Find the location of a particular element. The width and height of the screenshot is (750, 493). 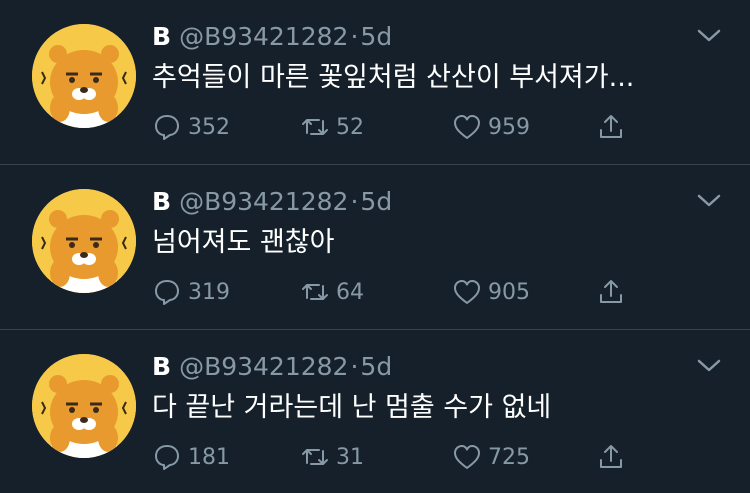

like-count: 725 is located at coordinates (509, 457).